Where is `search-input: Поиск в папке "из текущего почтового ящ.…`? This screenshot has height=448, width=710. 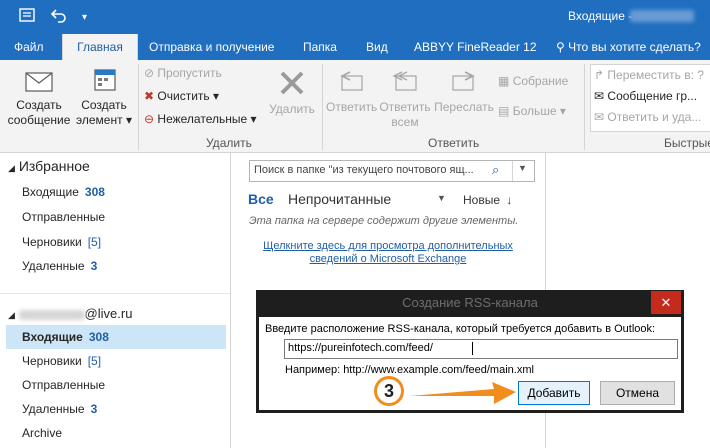 search-input: Поиск в папке "из текущего почтового ящ.… is located at coordinates (364, 170).